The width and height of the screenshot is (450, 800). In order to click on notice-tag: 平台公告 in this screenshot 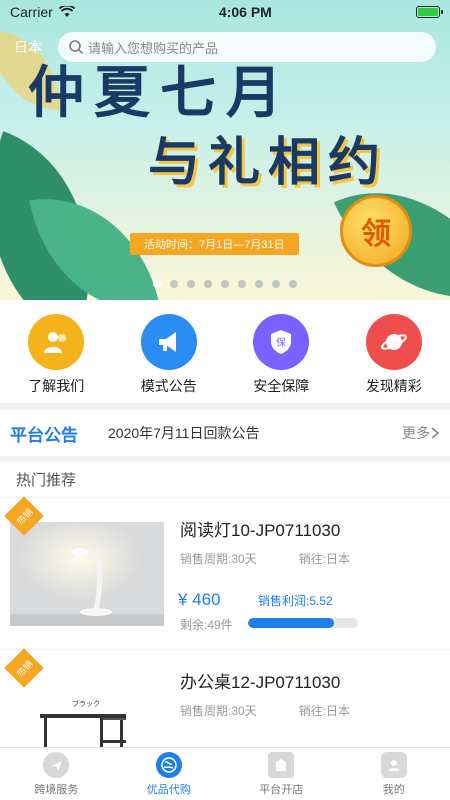, I will do `click(44, 435)`.